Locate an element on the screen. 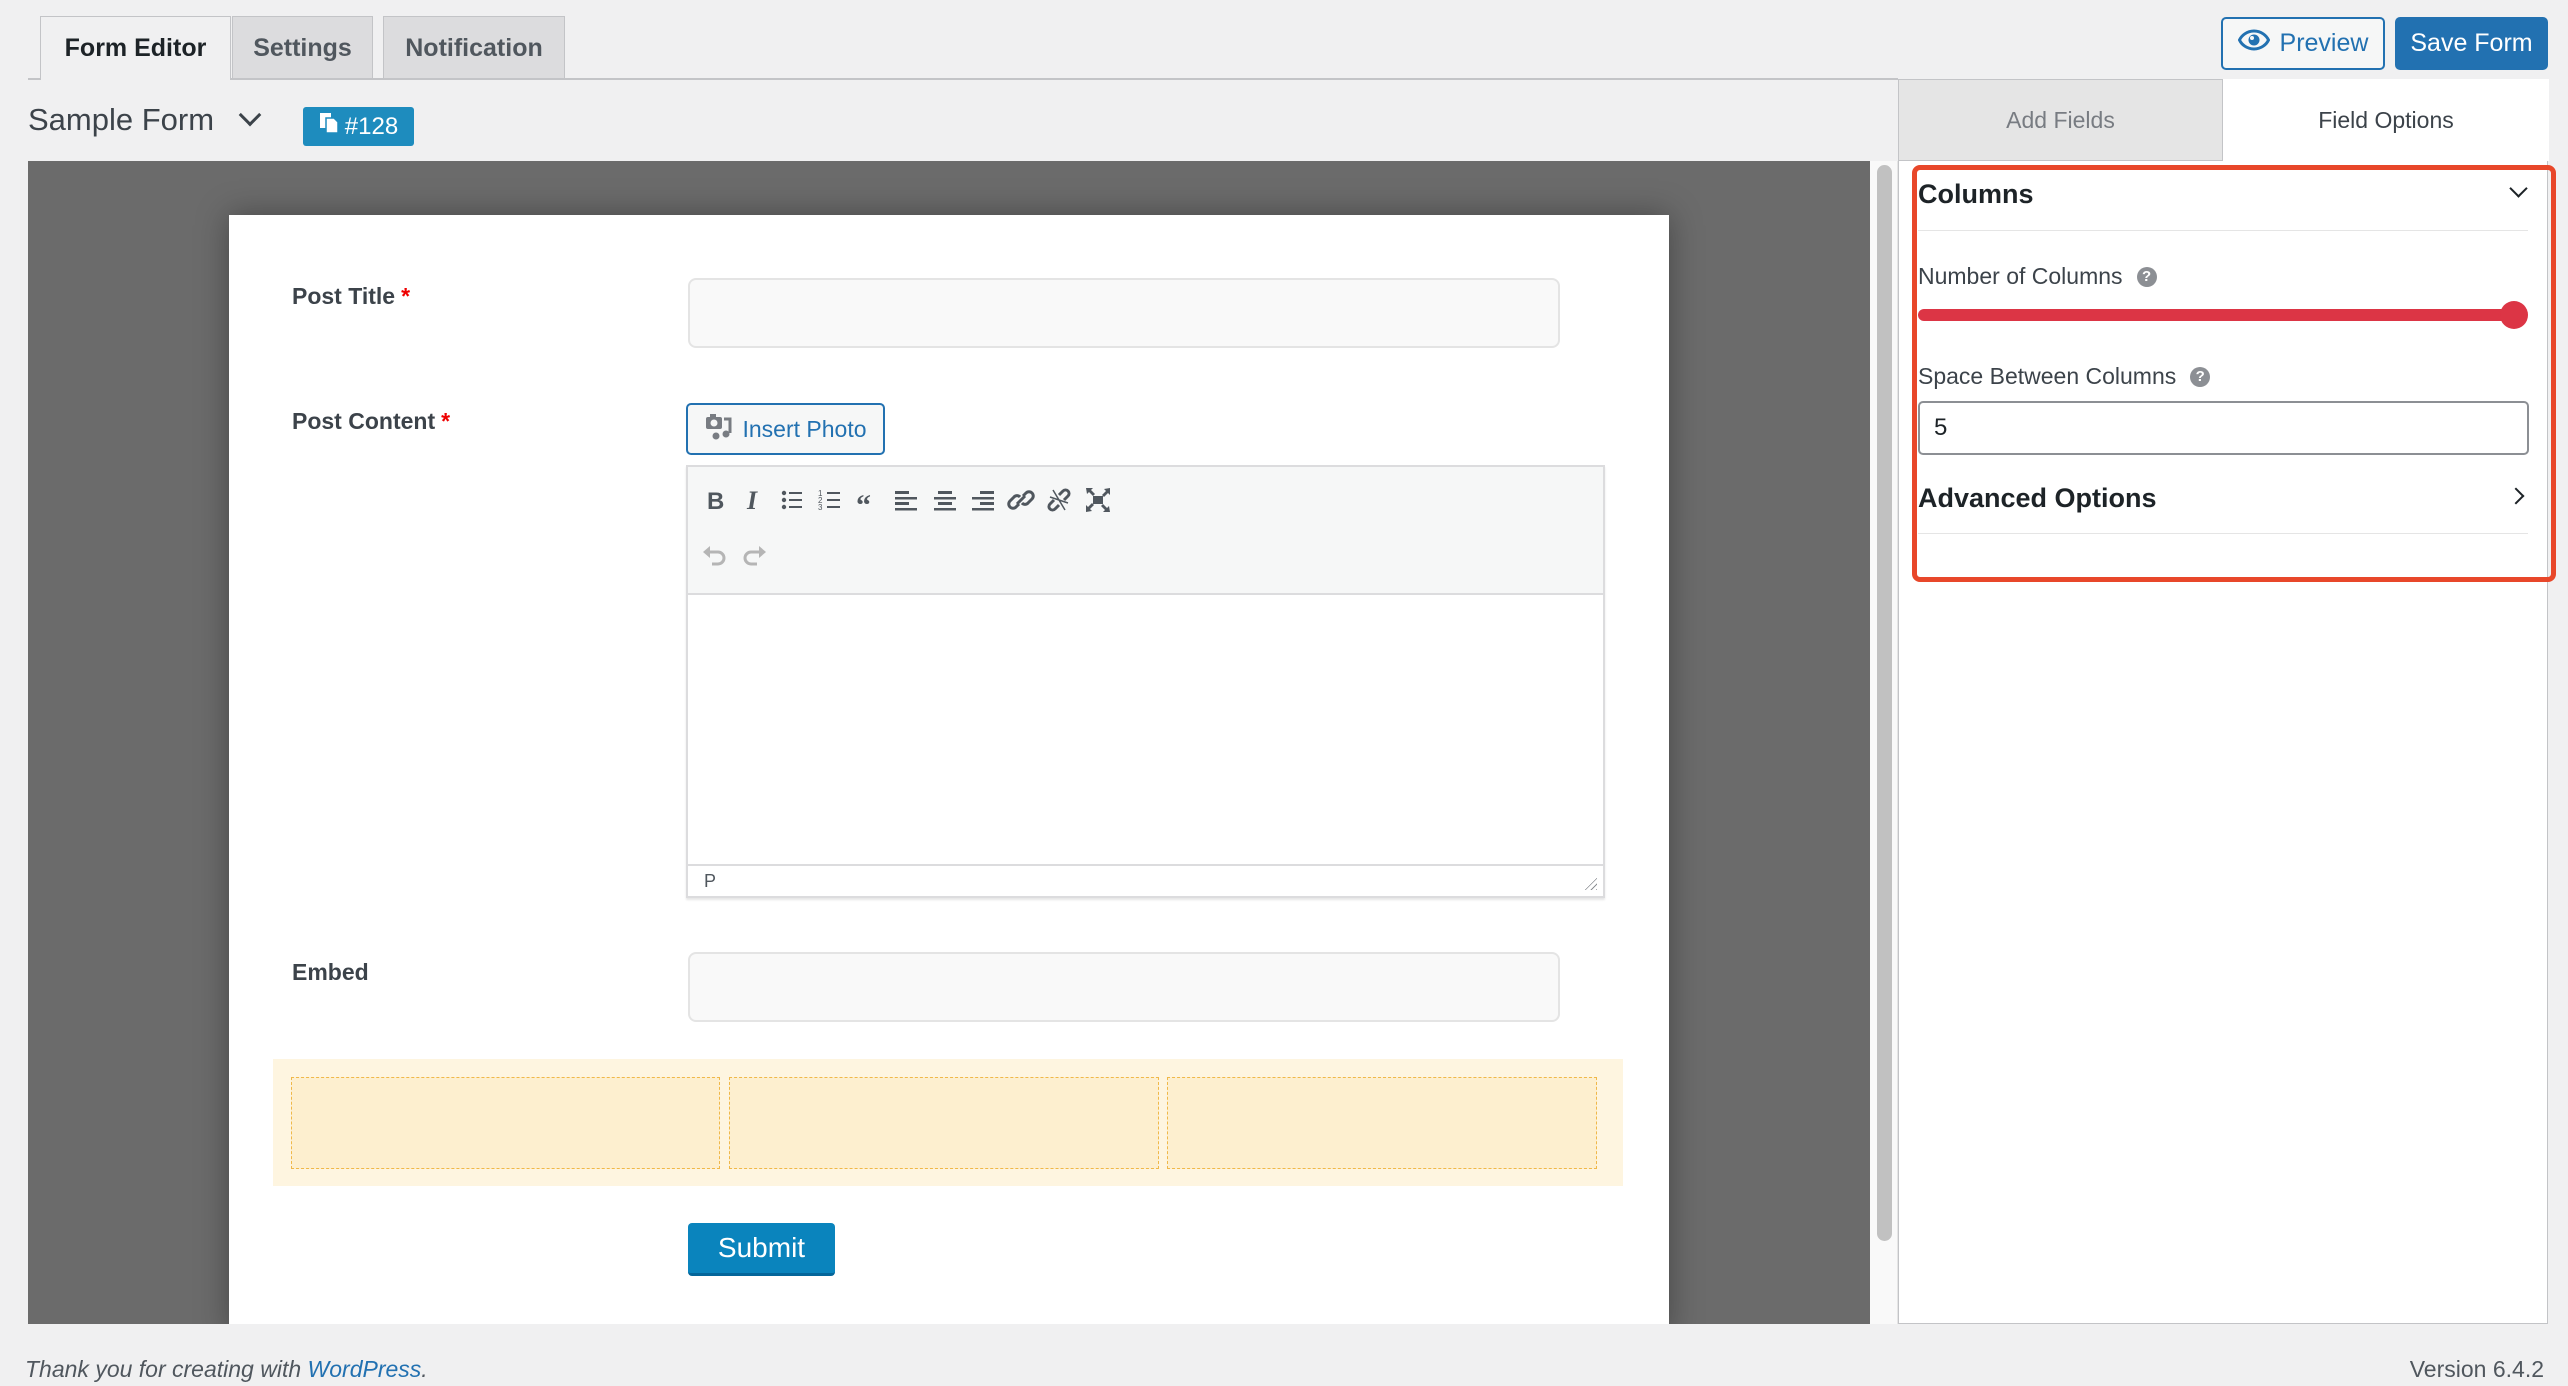 This screenshot has height=1386, width=2568. submit-button: Submit is located at coordinates (761, 1249).